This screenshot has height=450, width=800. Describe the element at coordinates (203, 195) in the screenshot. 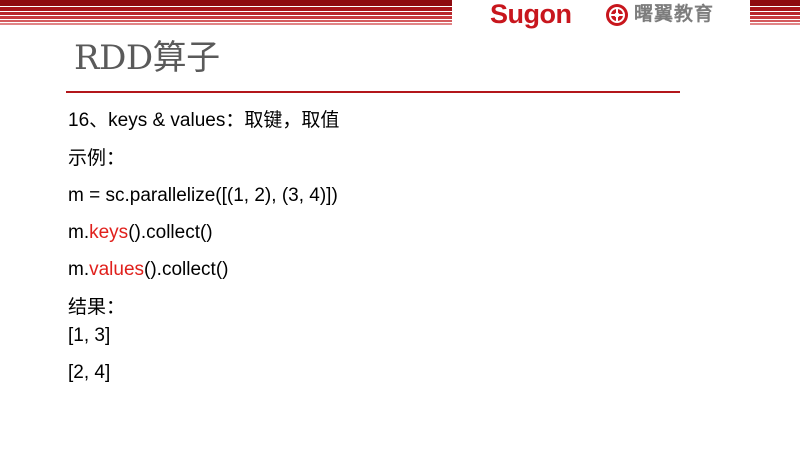

I see `code-line-parallelize: m = sc.parallelize([(1, 2), (3, 4)])` at that location.